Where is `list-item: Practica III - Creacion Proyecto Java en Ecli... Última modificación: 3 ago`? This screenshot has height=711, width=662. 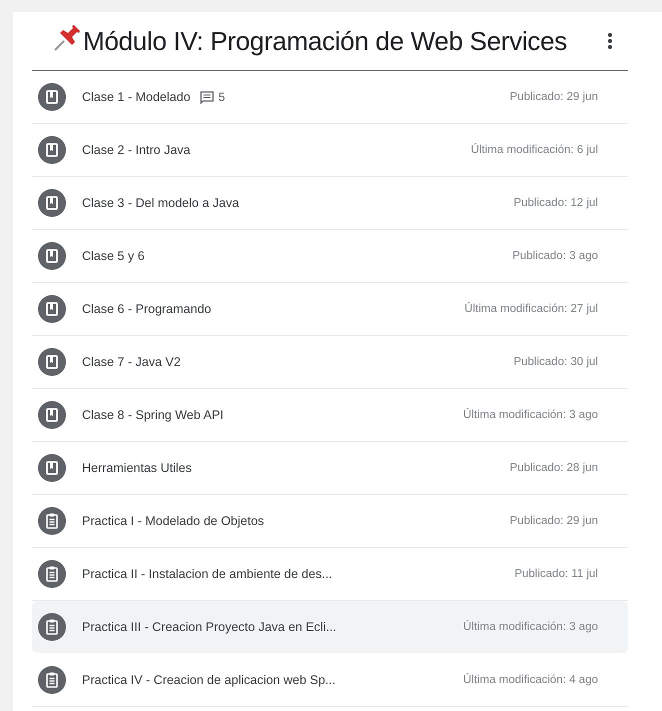
list-item: Practica III - Creacion Proyecto Java en Ecli... Última modificación: 3 ago is located at coordinates (330, 627).